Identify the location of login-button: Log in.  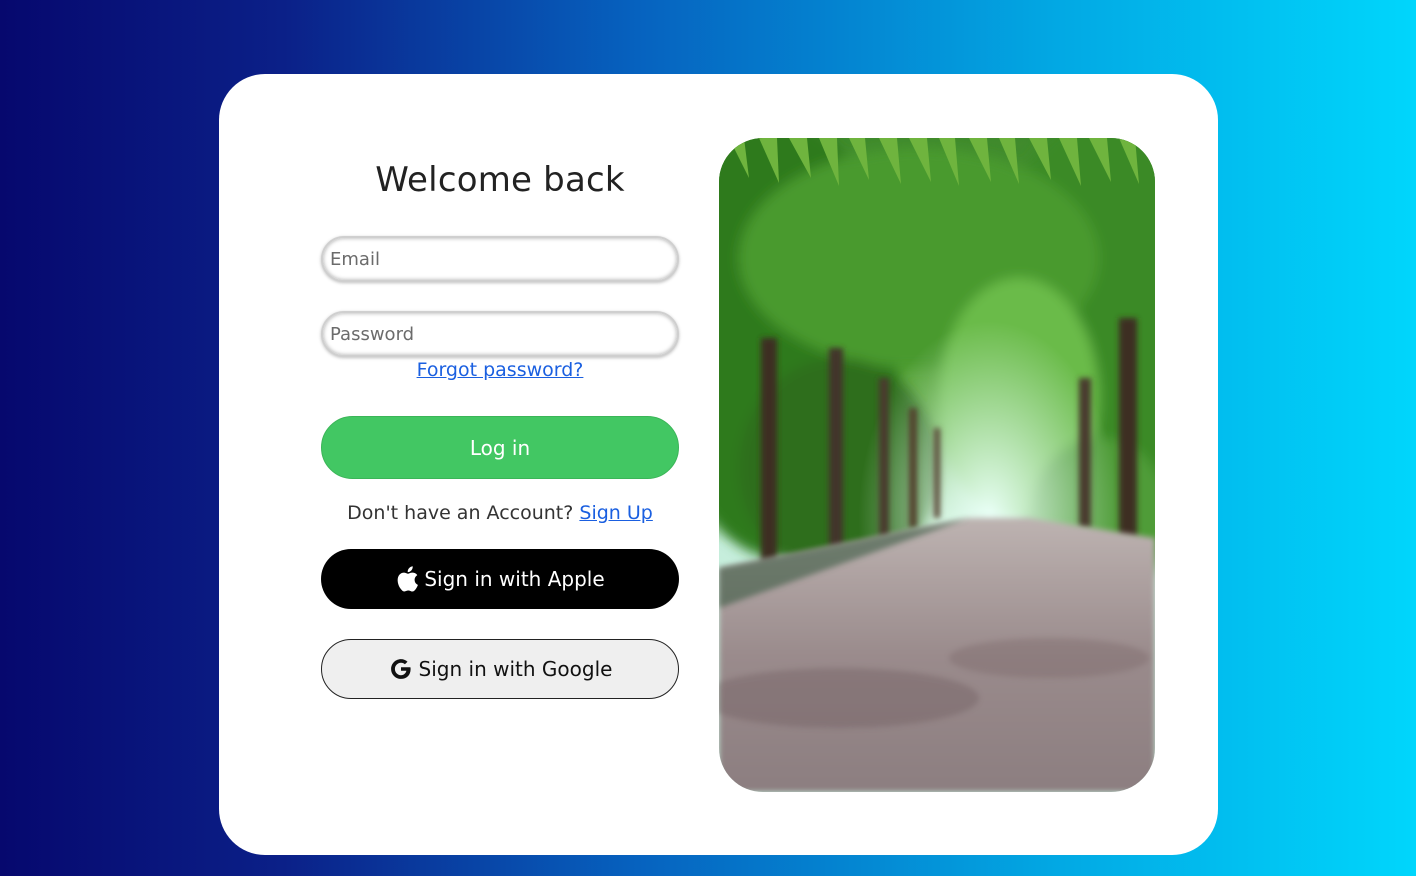
(500, 447).